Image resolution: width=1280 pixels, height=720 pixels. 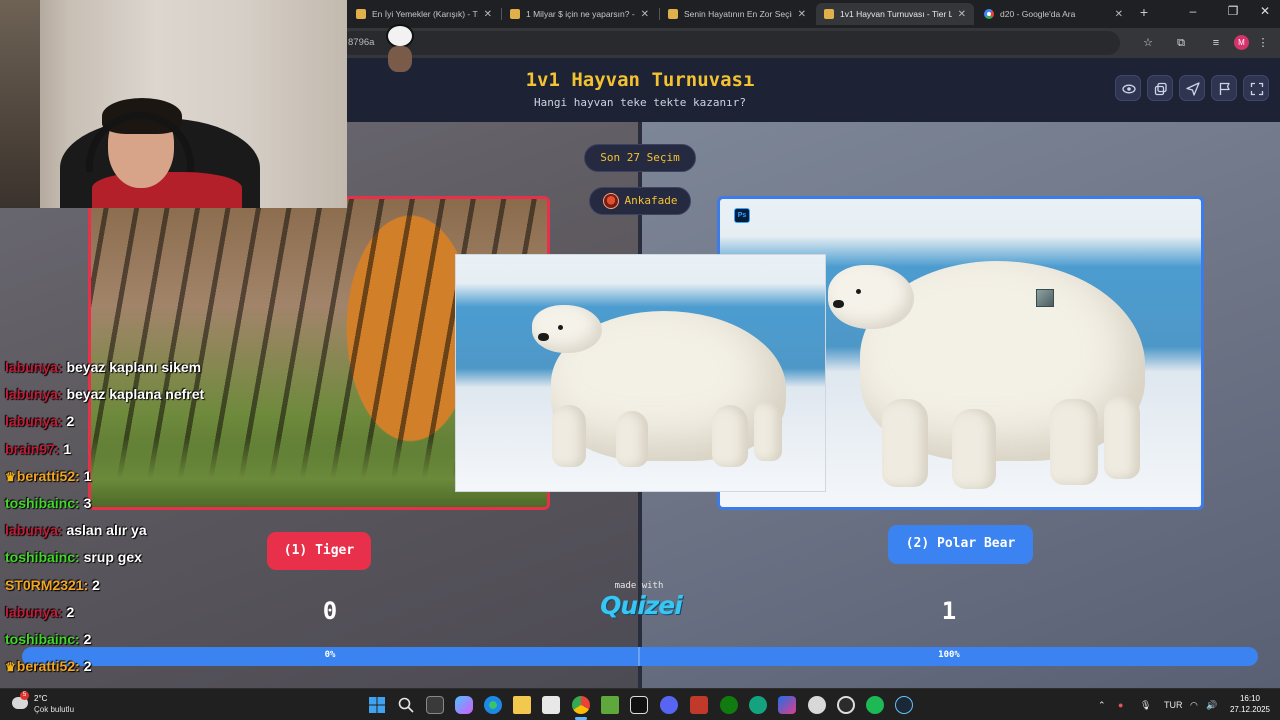 I want to click on obs-icon, so click(x=846, y=705).